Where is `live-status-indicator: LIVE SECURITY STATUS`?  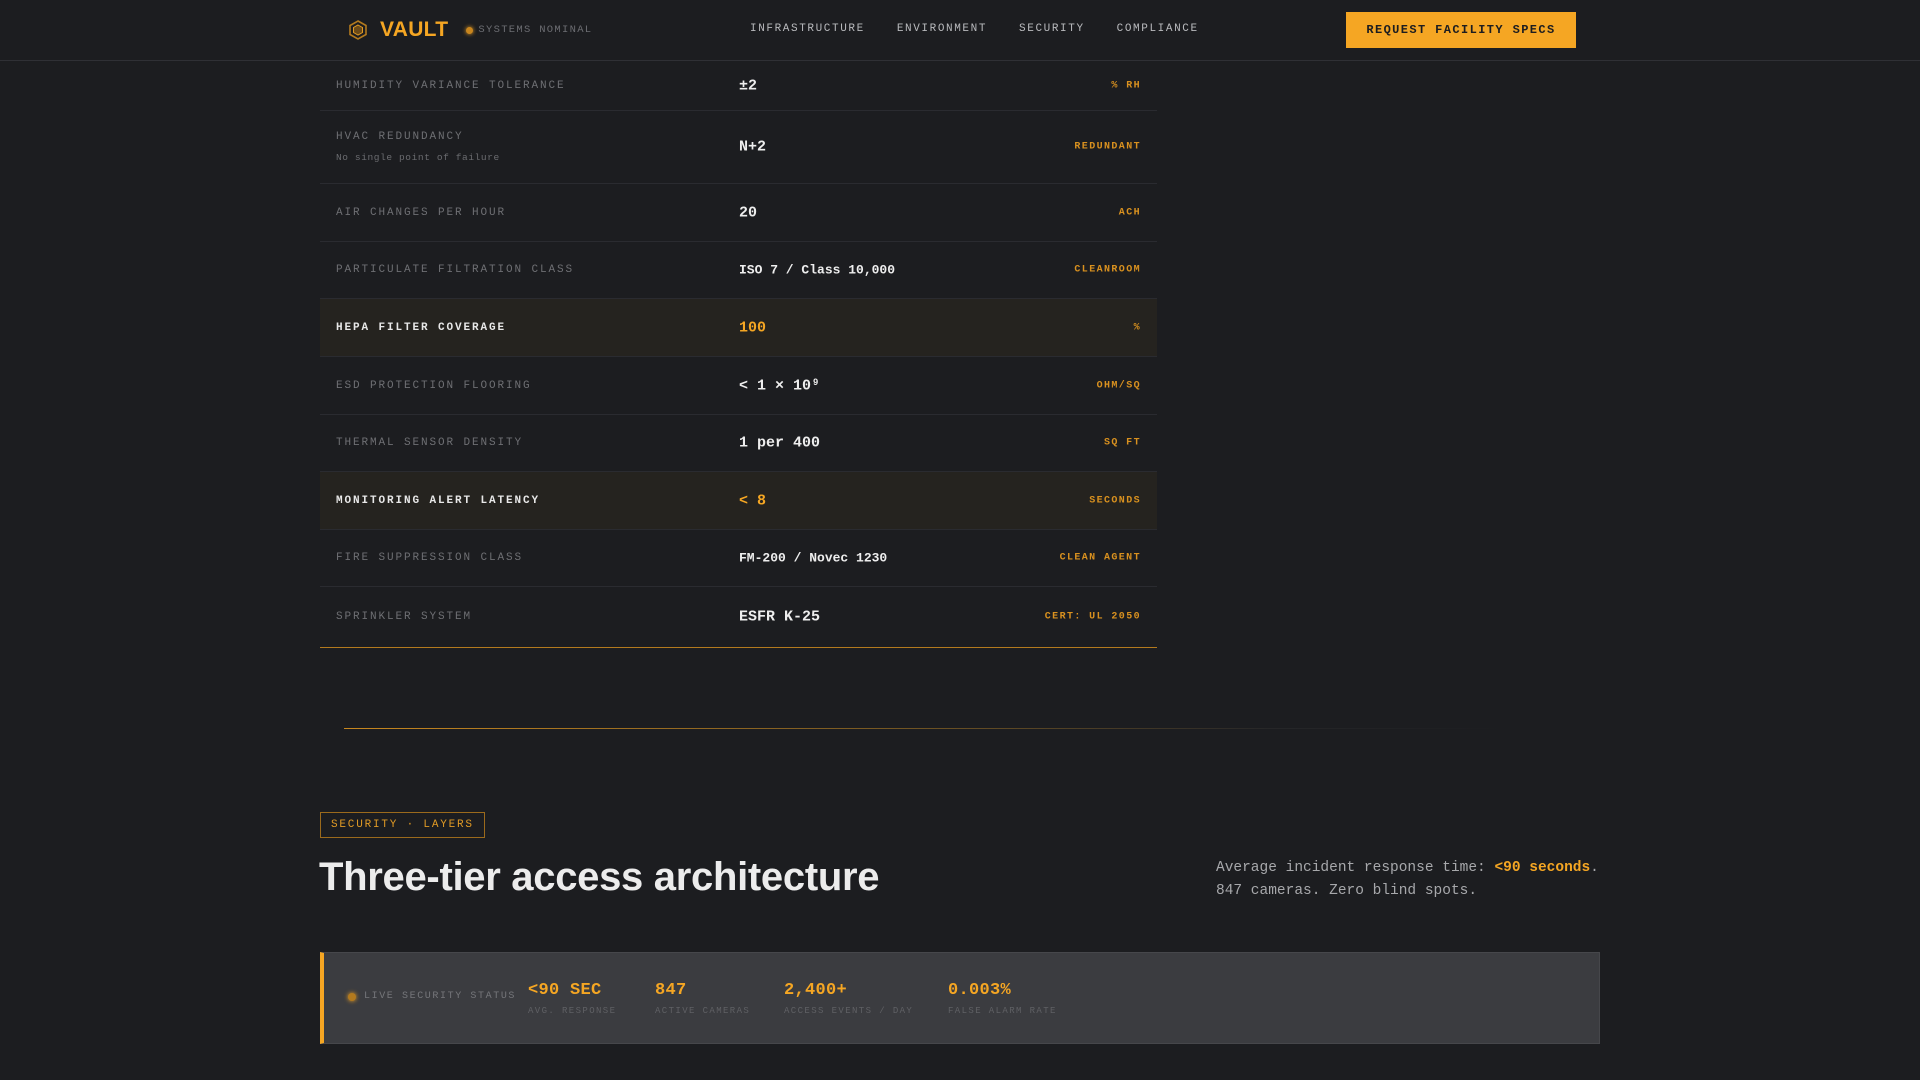
live-status-indicator: LIVE SECURITY STATUS is located at coordinates (432, 996).